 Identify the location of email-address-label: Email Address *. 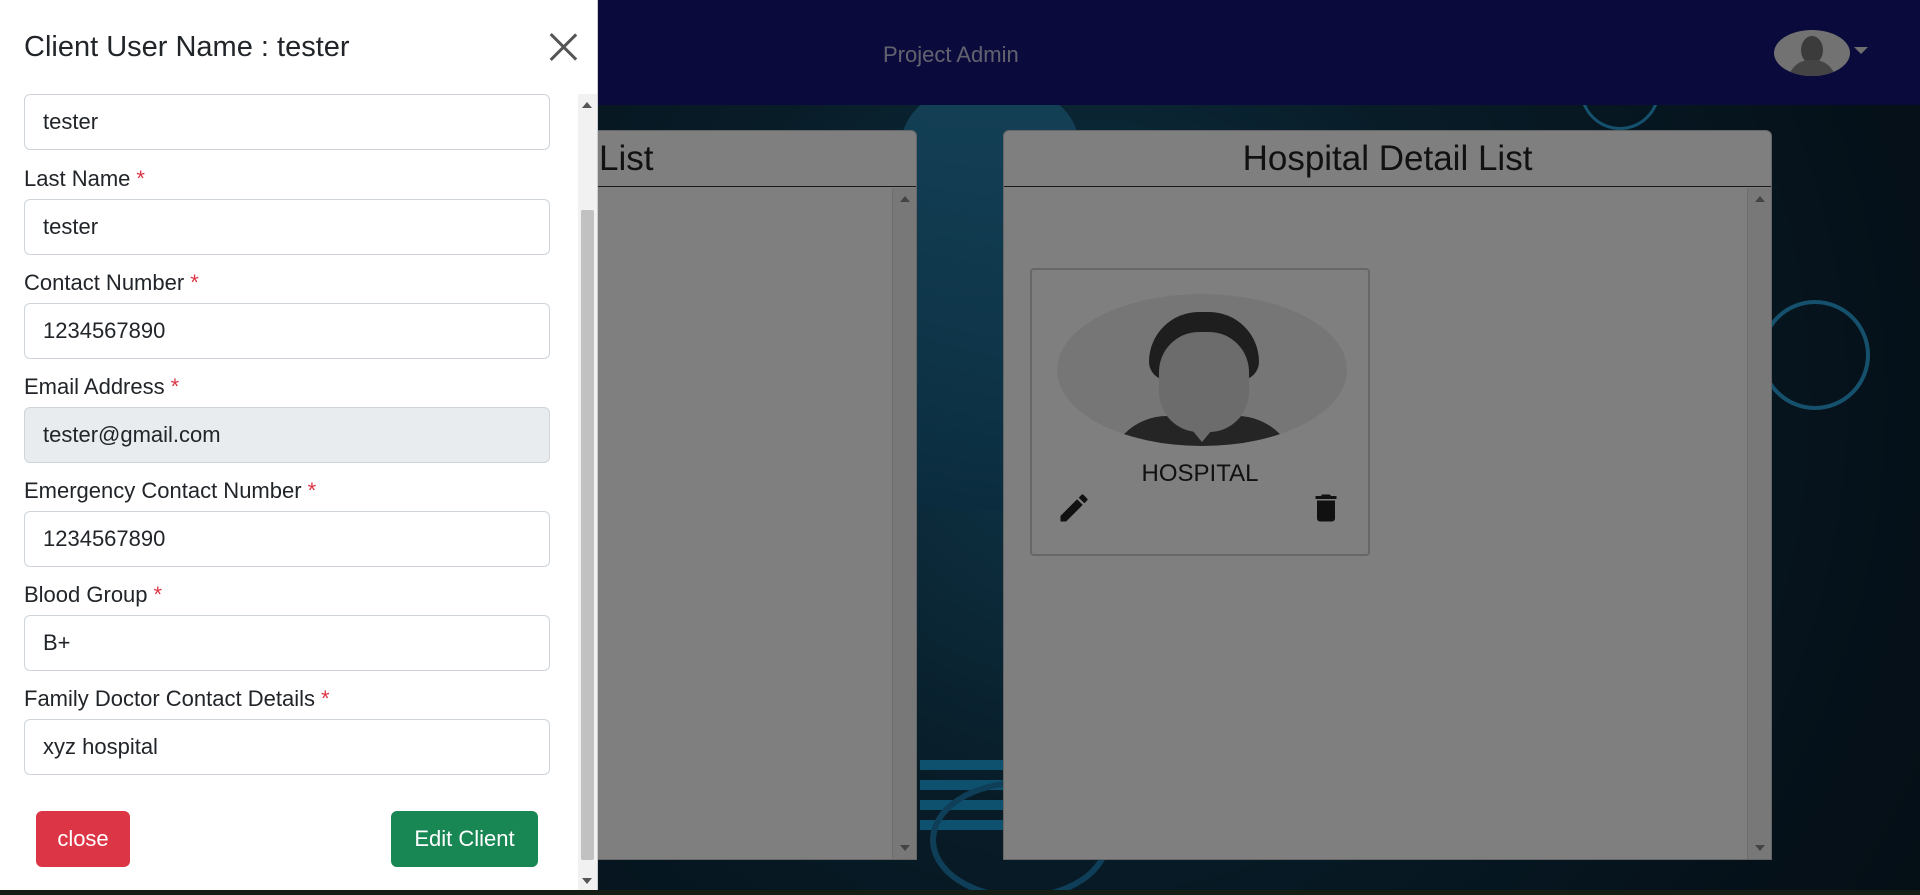
(101, 387).